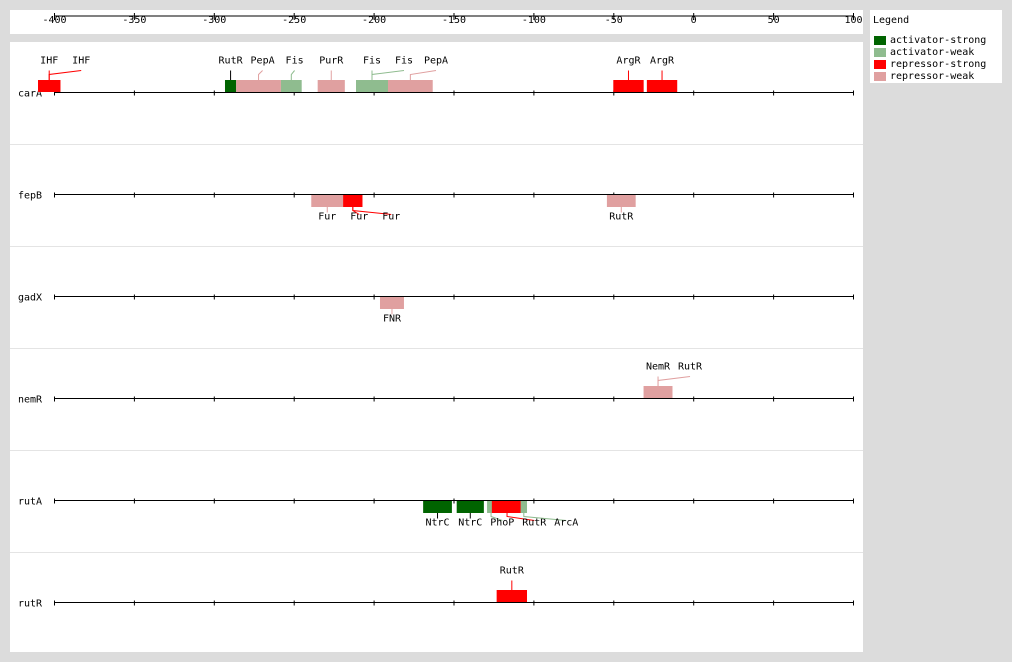 This screenshot has height=662, width=1012. Describe the element at coordinates (30, 400) in the screenshot. I see `gene-label: nemR` at that location.